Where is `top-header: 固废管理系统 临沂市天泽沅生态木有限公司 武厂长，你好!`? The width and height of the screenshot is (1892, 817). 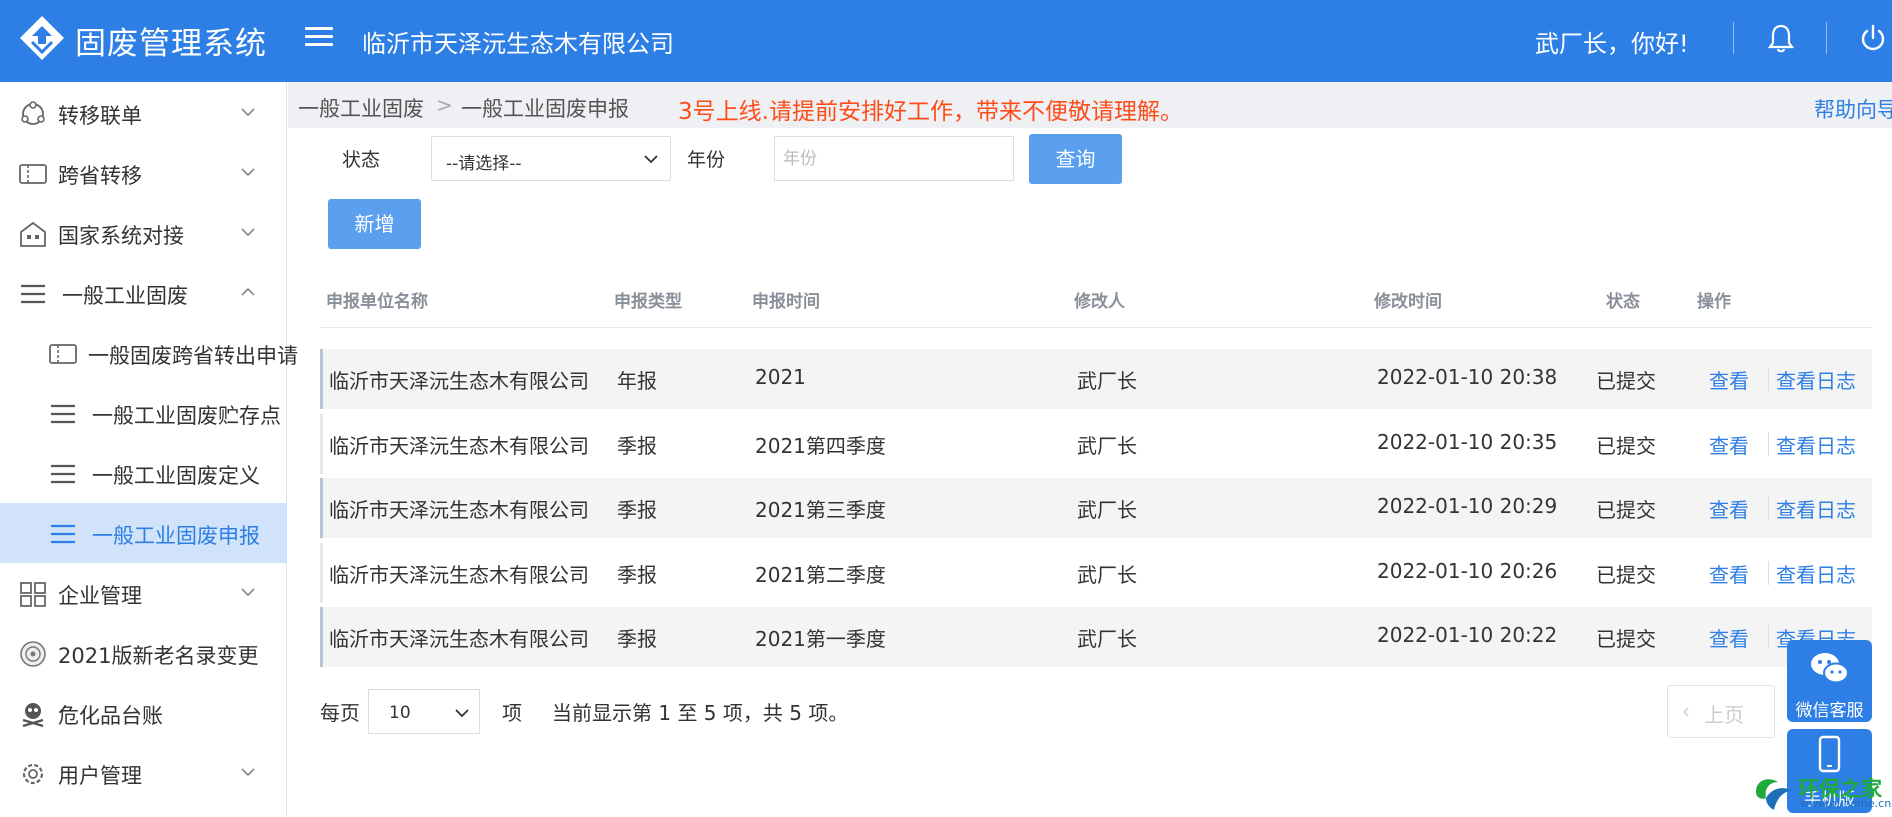 top-header: 固废管理系统 临沂市天泽沅生态木有限公司 武厂长，你好! is located at coordinates (946, 41).